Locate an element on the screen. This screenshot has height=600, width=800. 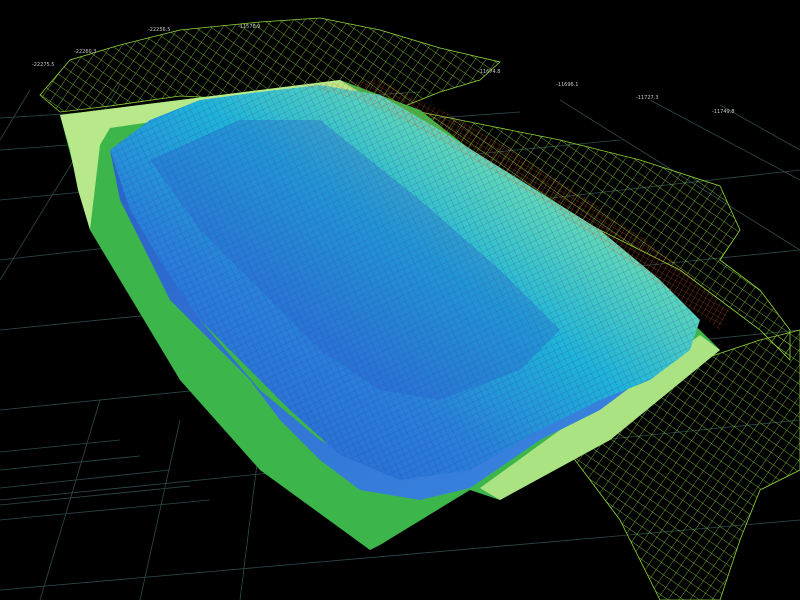
axis-tick-label: -22260.3 is located at coordinates (85, 52).